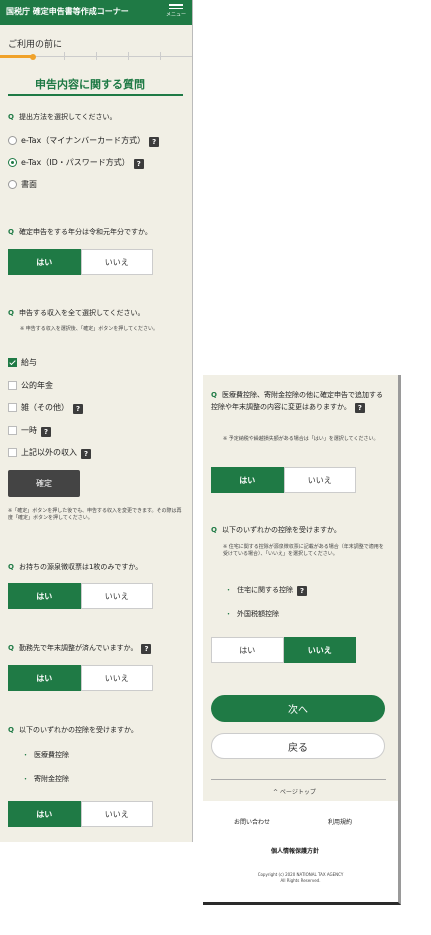  I want to click on progress-marker, so click(32, 57).